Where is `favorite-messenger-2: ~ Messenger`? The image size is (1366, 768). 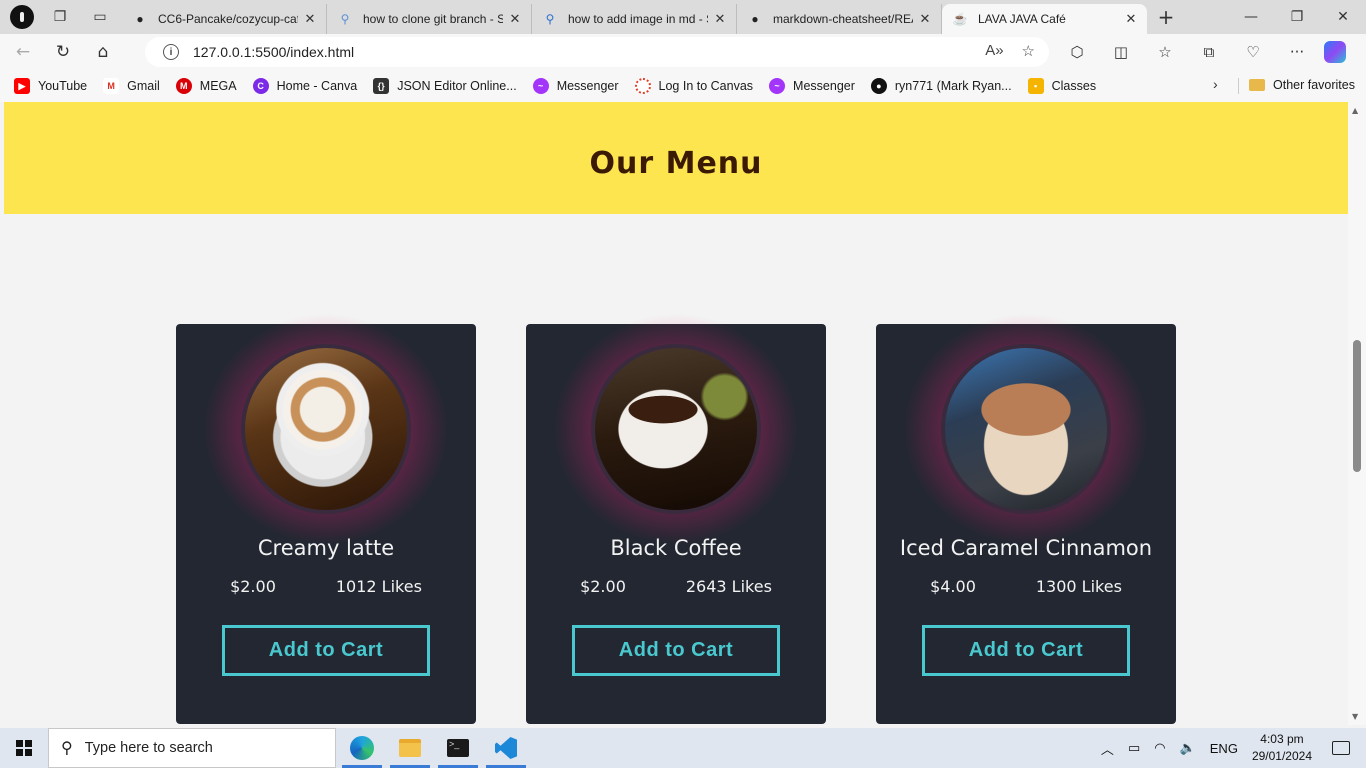 favorite-messenger-2: ~ Messenger is located at coordinates (812, 86).